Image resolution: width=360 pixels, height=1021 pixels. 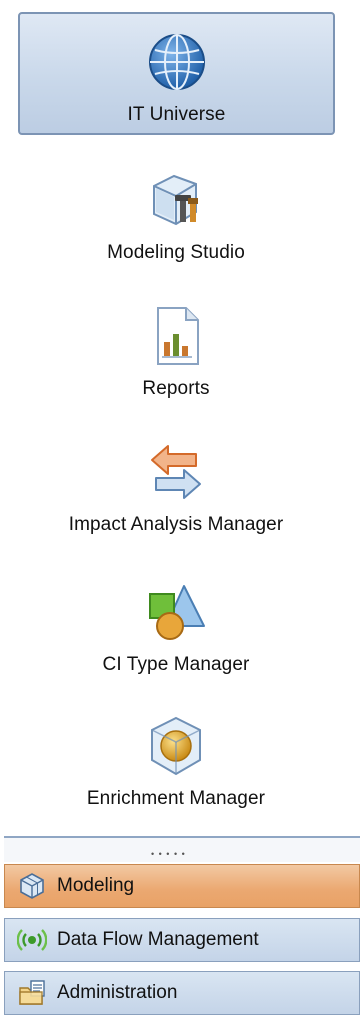 I want to click on nav-bar-label: Data Flow Management, so click(x=158, y=939).